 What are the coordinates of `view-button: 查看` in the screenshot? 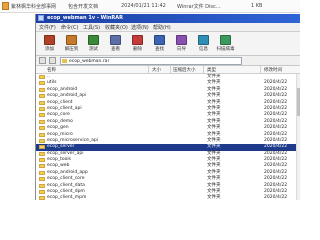 It's located at (114, 44).